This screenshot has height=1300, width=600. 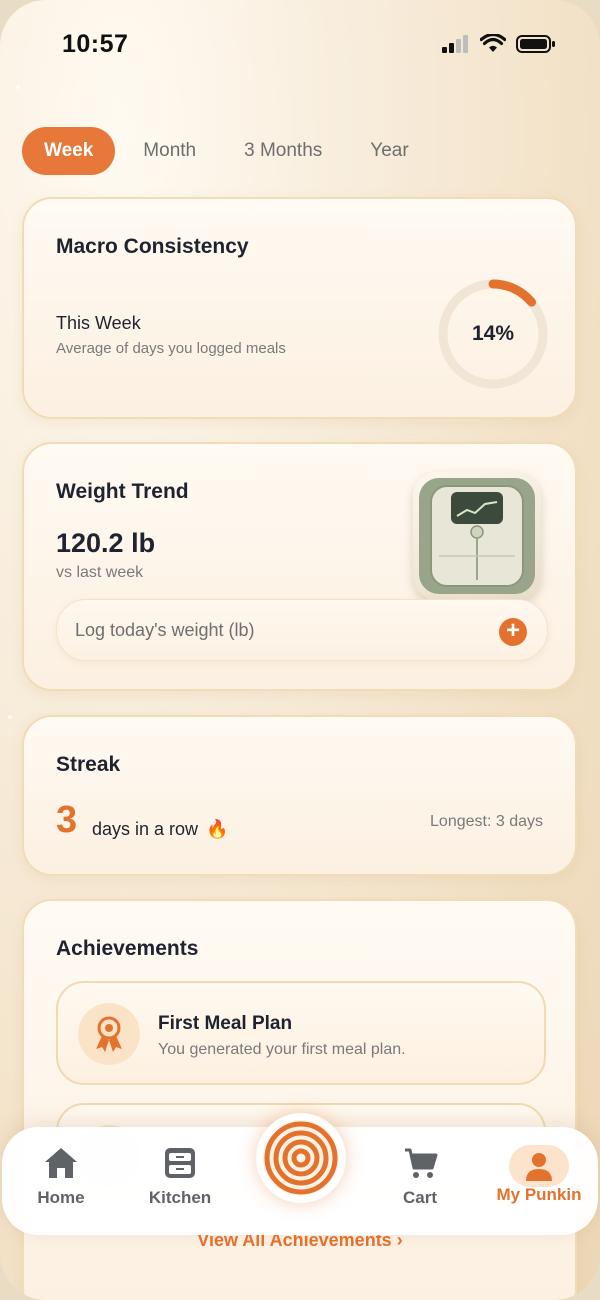 I want to click on status-bar: 10:57, so click(x=300, y=45).